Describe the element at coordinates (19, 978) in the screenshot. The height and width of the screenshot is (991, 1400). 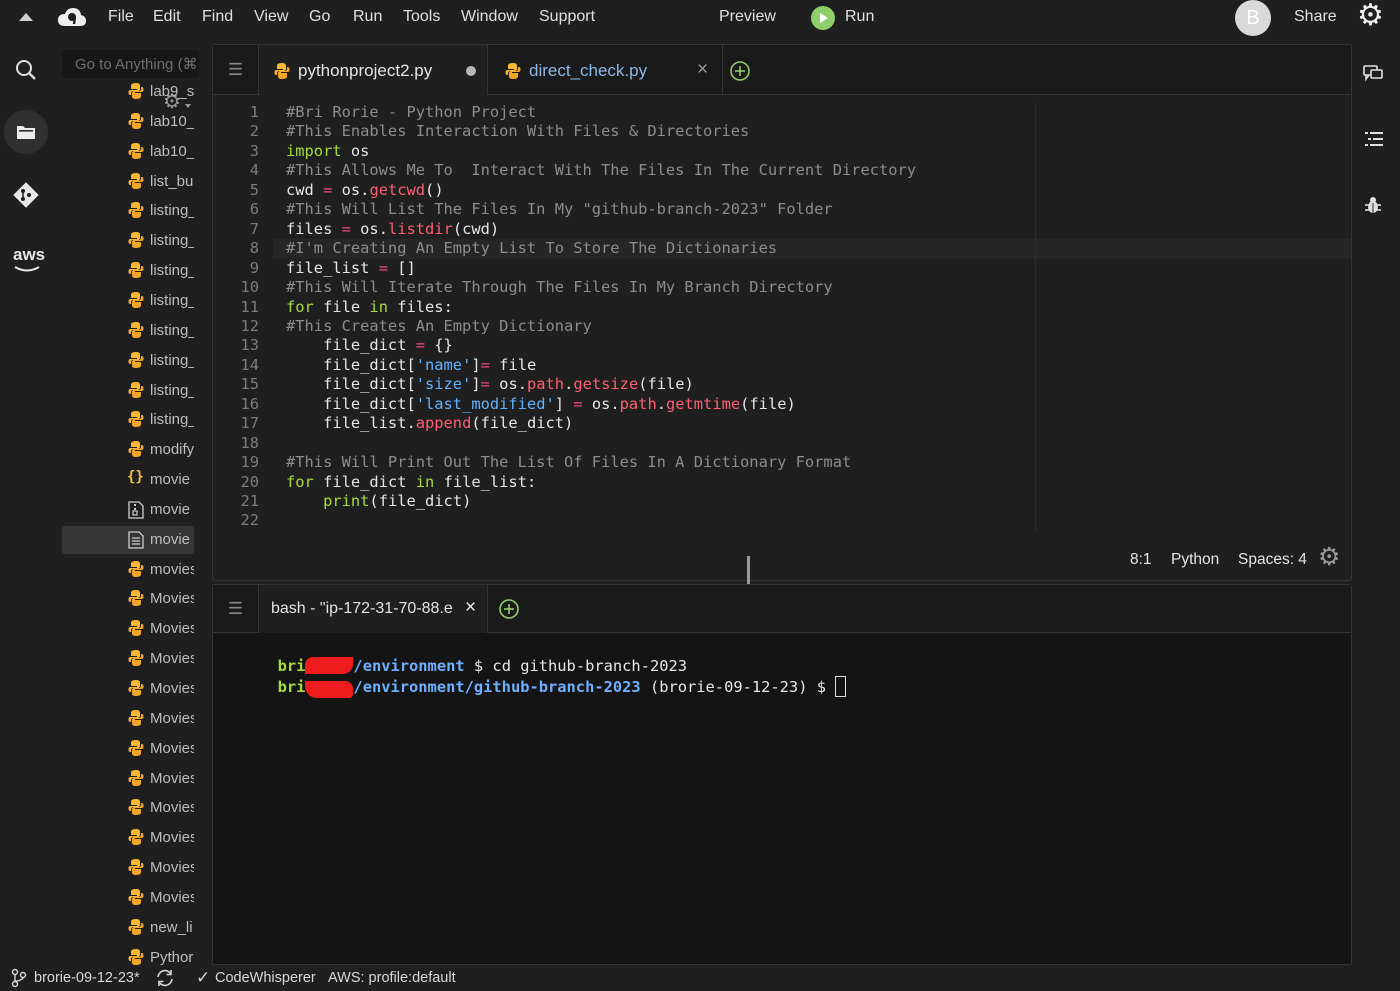
I see `git-branch-icon` at that location.